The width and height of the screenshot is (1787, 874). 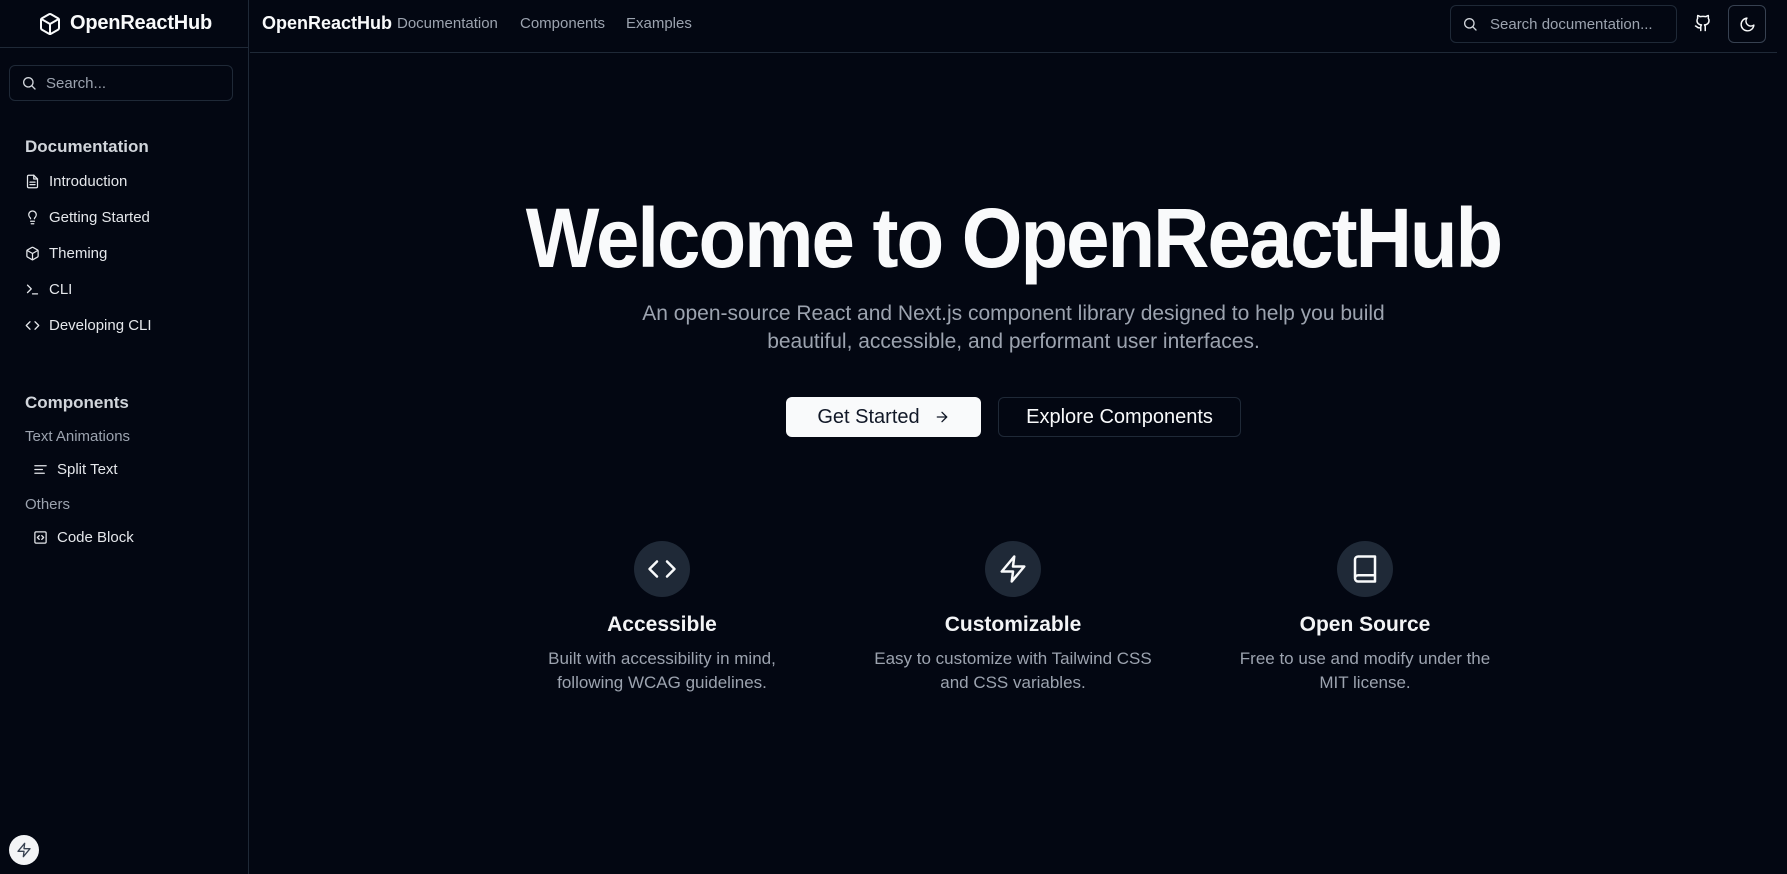 What do you see at coordinates (659, 23) in the screenshot?
I see `nav-link-examples: Examples` at bounding box center [659, 23].